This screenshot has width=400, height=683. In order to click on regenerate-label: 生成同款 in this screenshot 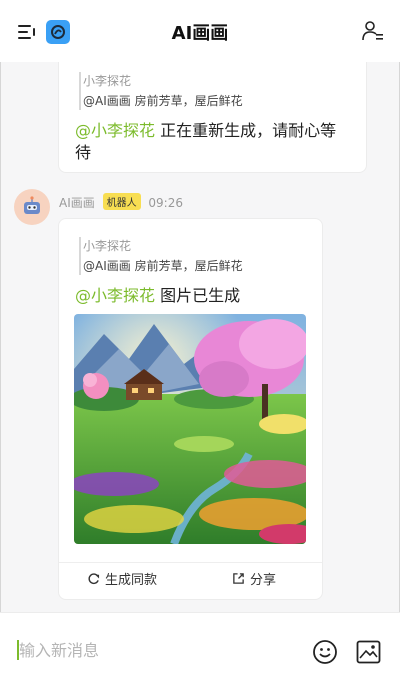, I will do `click(131, 580)`.